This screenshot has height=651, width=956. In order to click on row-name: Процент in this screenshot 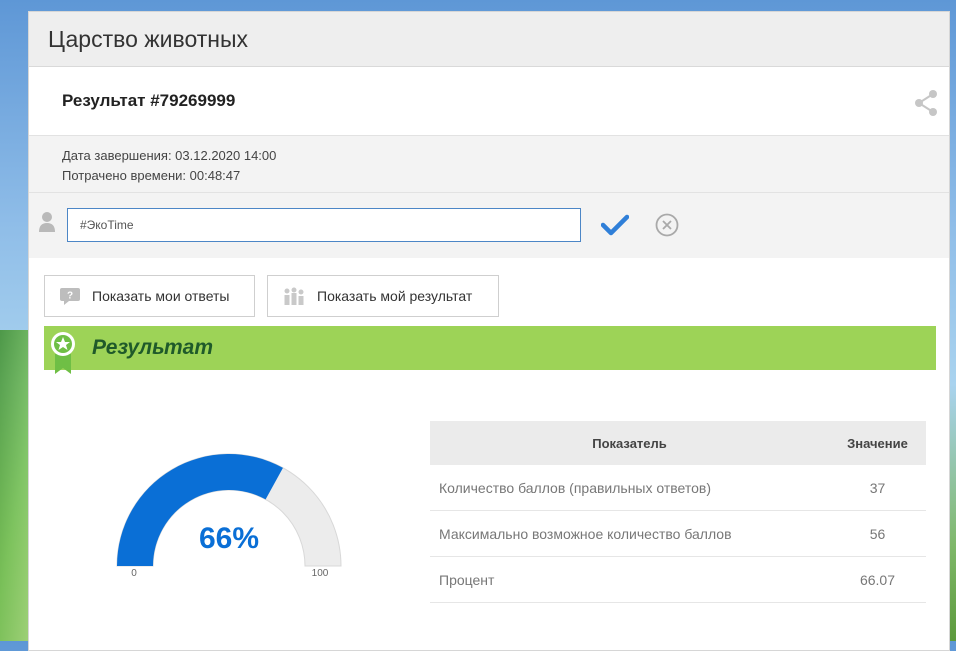, I will do `click(629, 579)`.